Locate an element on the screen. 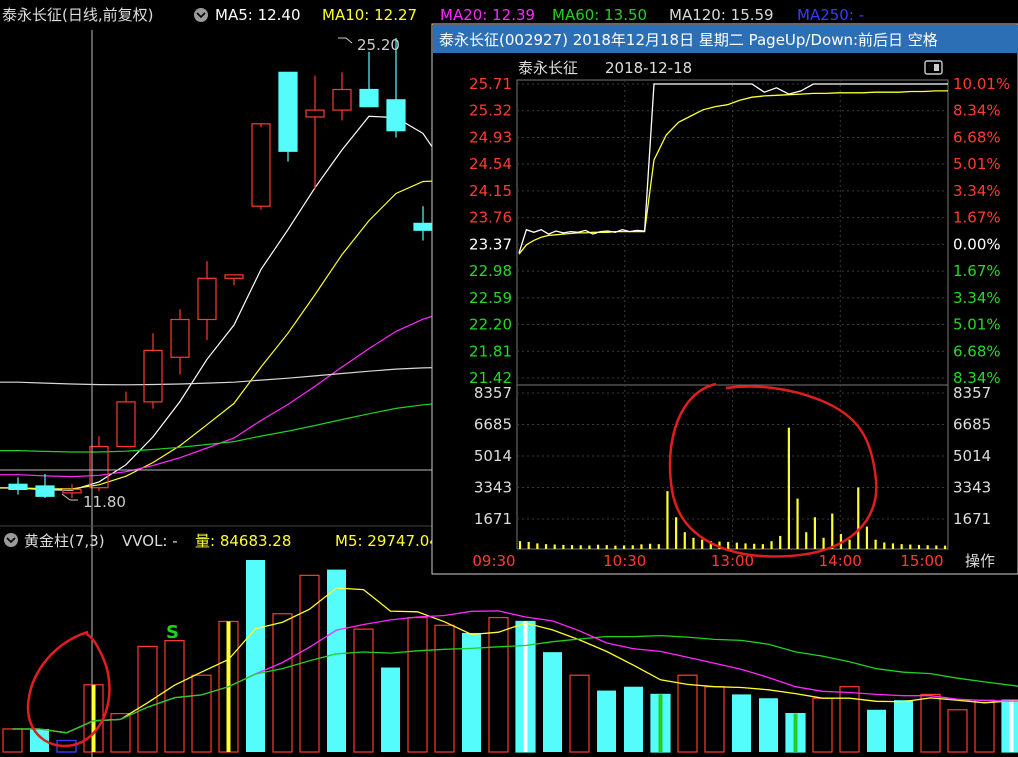 This screenshot has height=757, width=1018. price-tick: 22.20 is located at coordinates (490, 325).